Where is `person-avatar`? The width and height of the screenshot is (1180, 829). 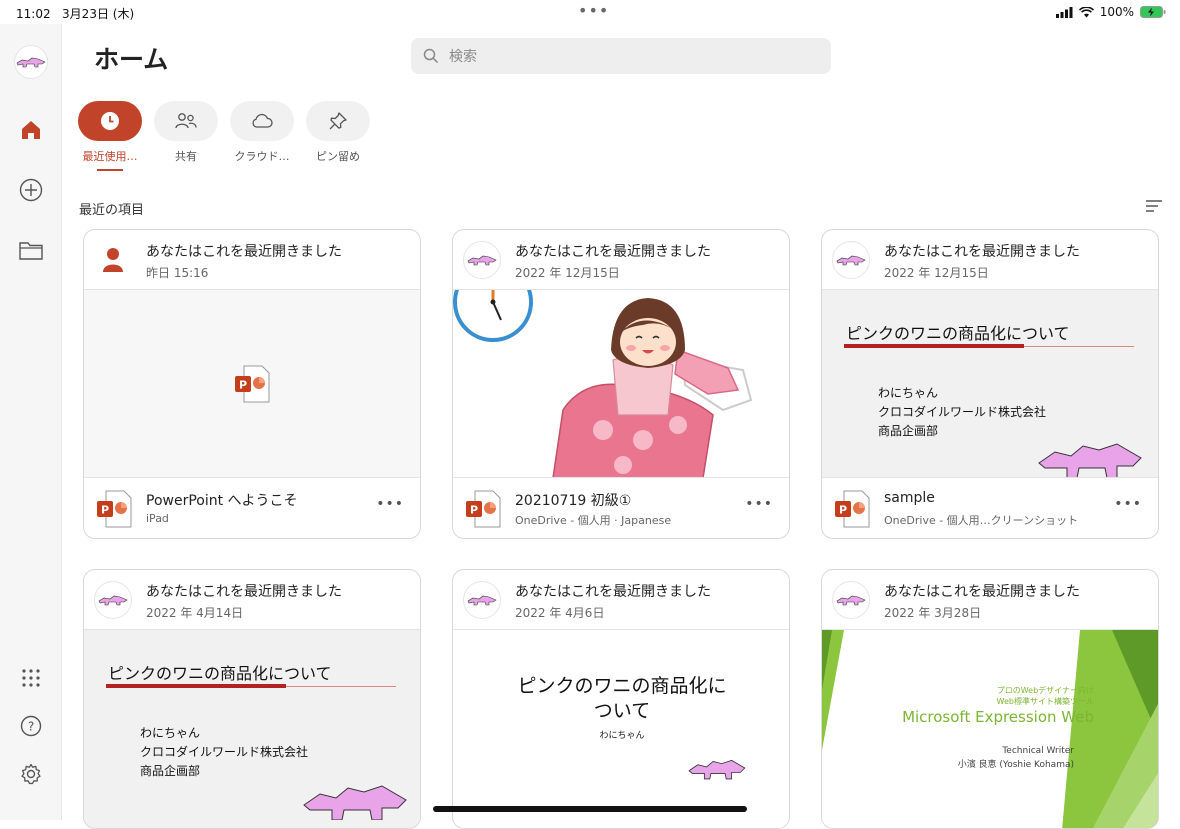 person-avatar is located at coordinates (113, 260).